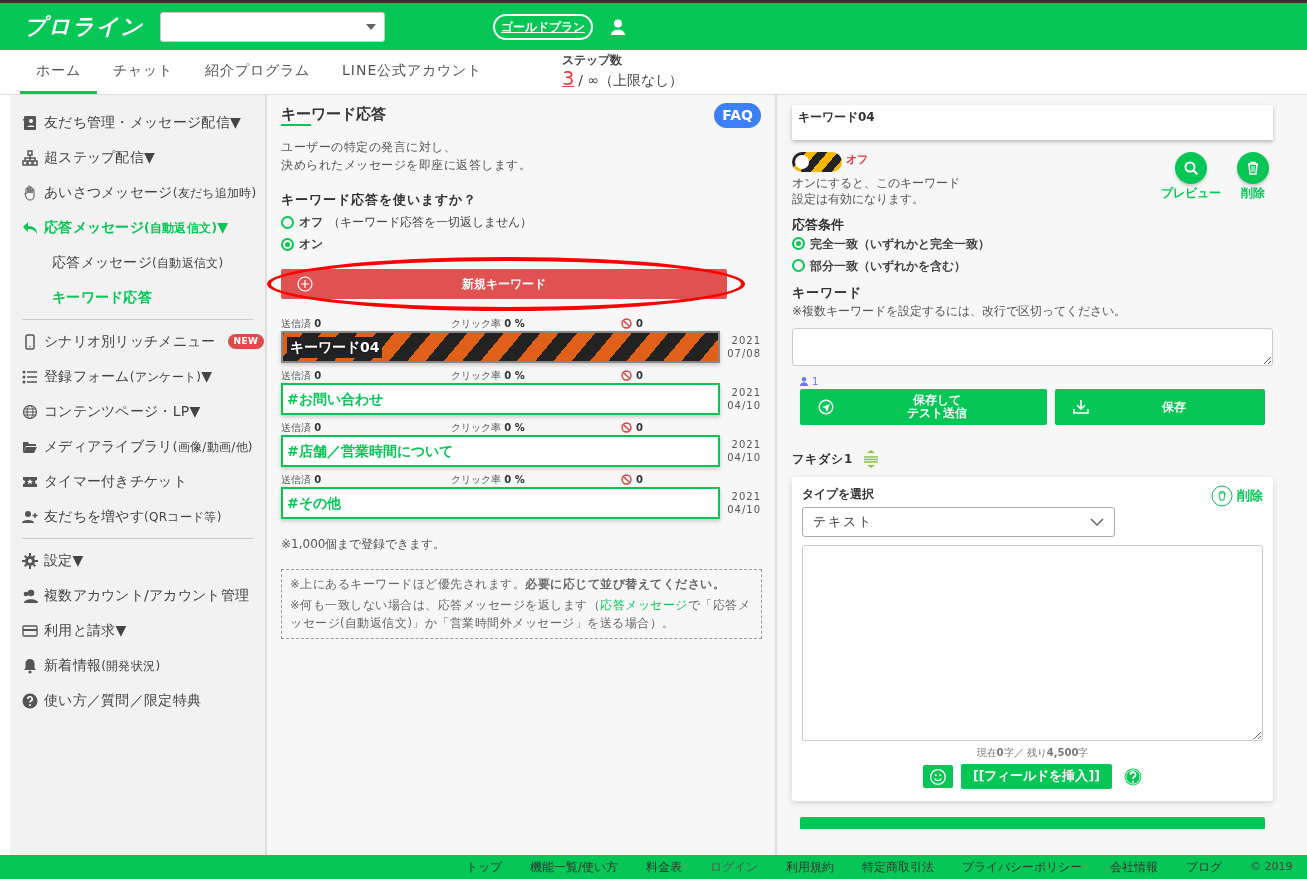  I want to click on footer-link: 会社情報, so click(1134, 867).